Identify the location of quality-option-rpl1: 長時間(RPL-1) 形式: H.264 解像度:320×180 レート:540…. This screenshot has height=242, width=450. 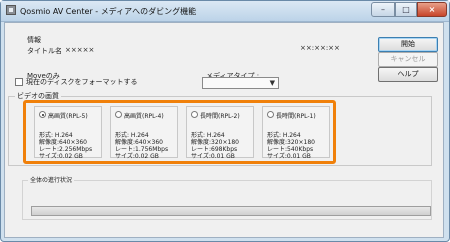
(296, 133).